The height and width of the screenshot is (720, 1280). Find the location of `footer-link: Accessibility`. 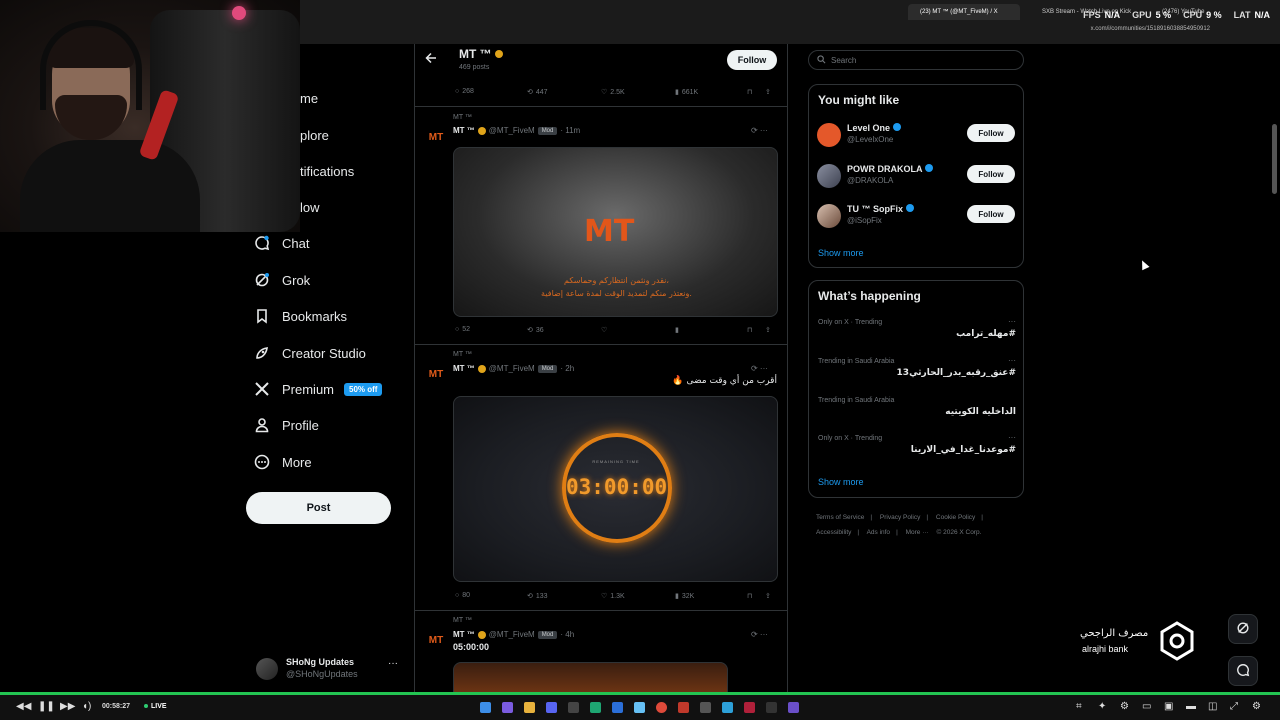

footer-link: Accessibility is located at coordinates (833, 532).